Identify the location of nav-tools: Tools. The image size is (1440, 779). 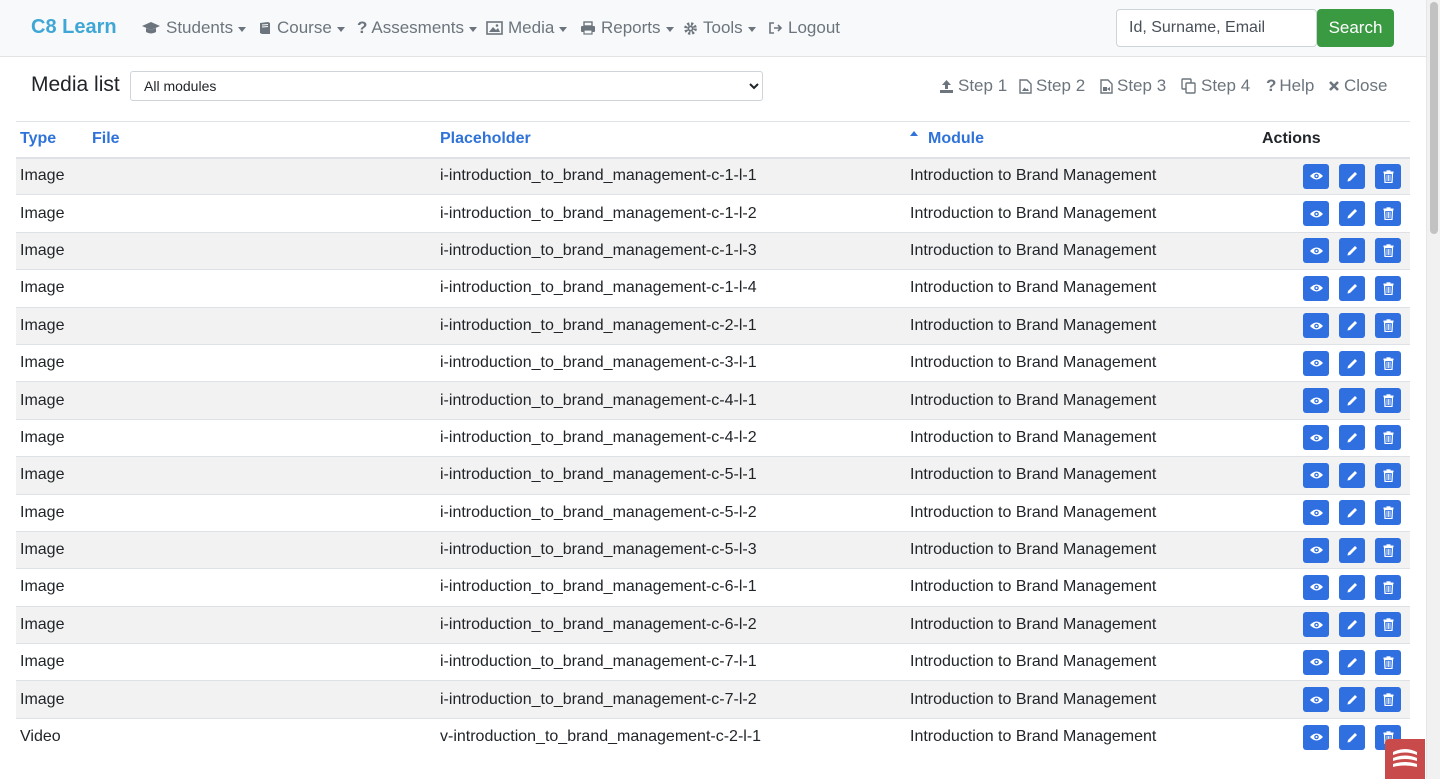
(719, 28).